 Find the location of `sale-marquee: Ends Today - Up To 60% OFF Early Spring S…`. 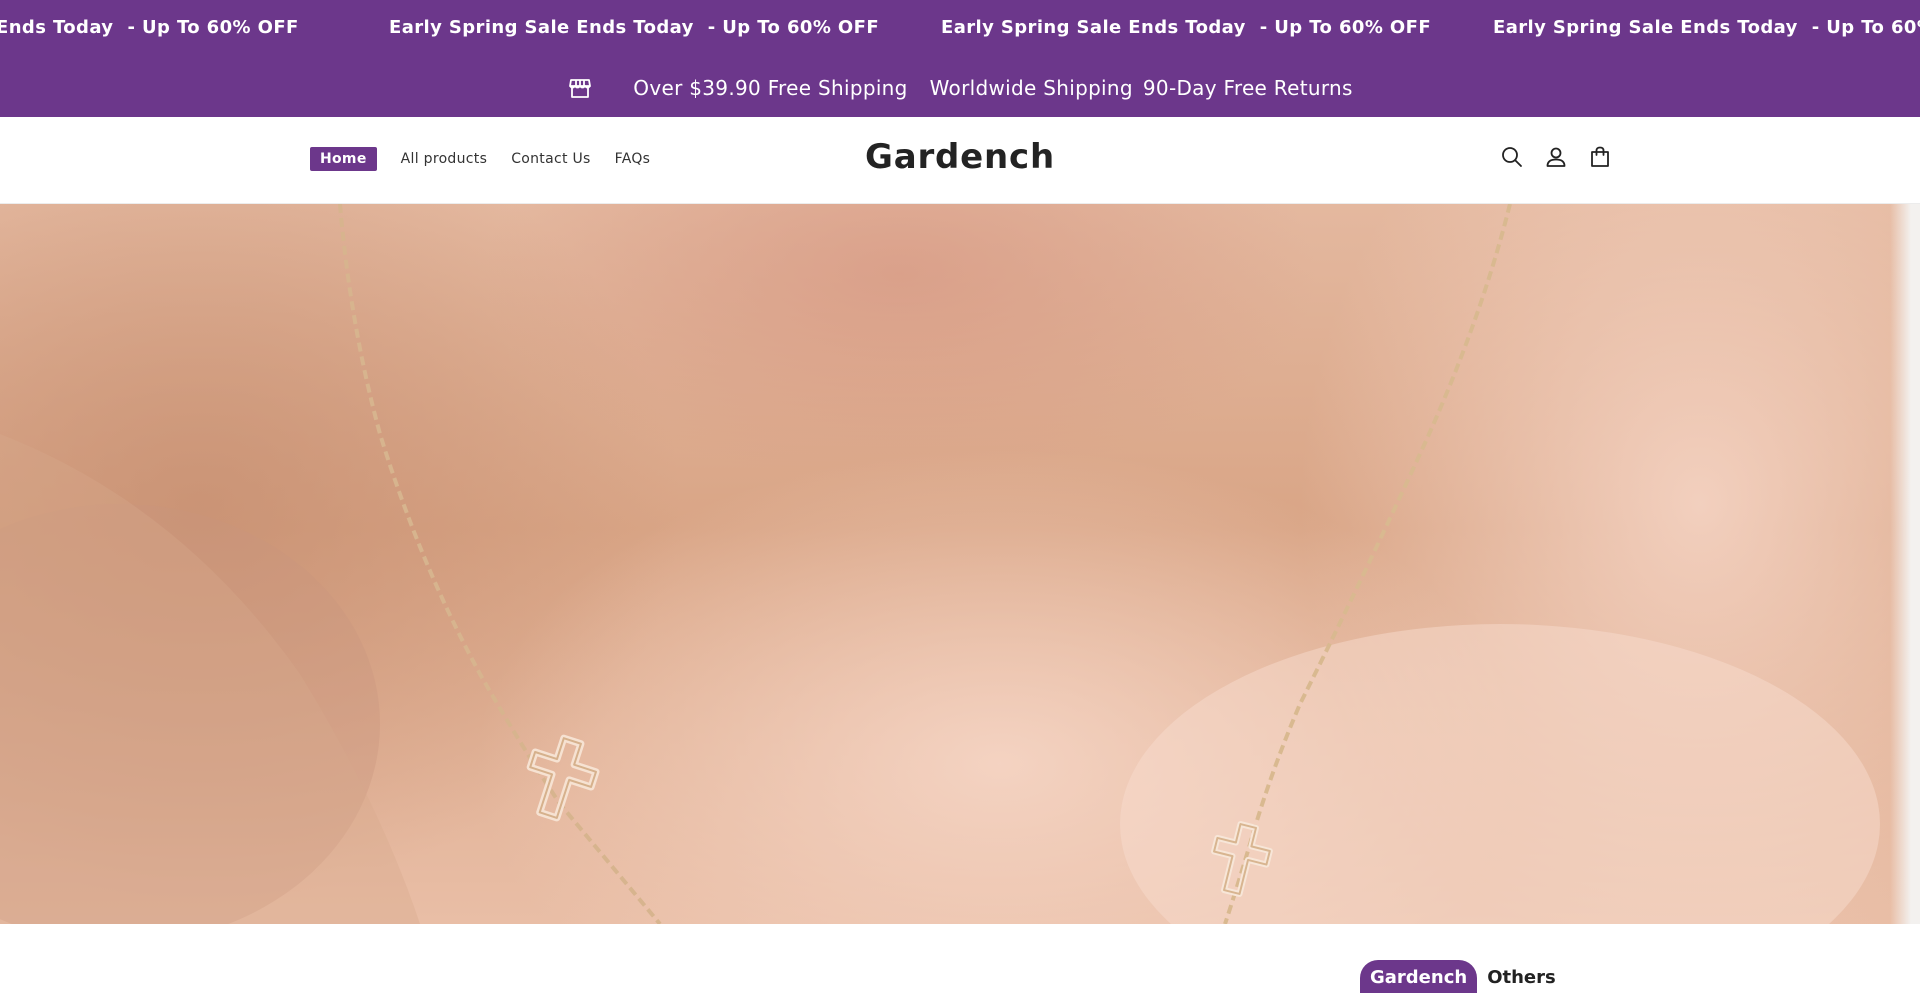

sale-marquee: Ends Today - Up To 60% OFF Early Spring S… is located at coordinates (960, 28).